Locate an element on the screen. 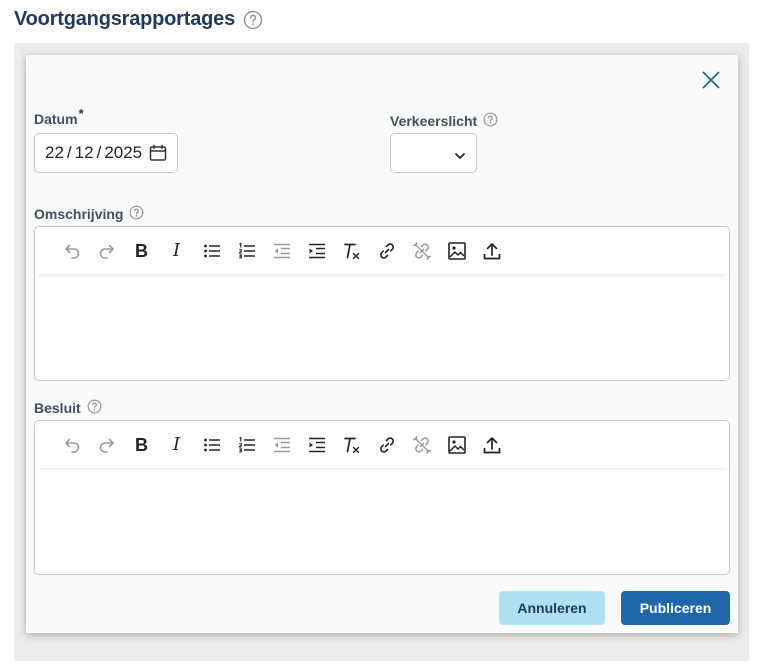 This screenshot has width=759, height=672. close-icon is located at coordinates (711, 80).